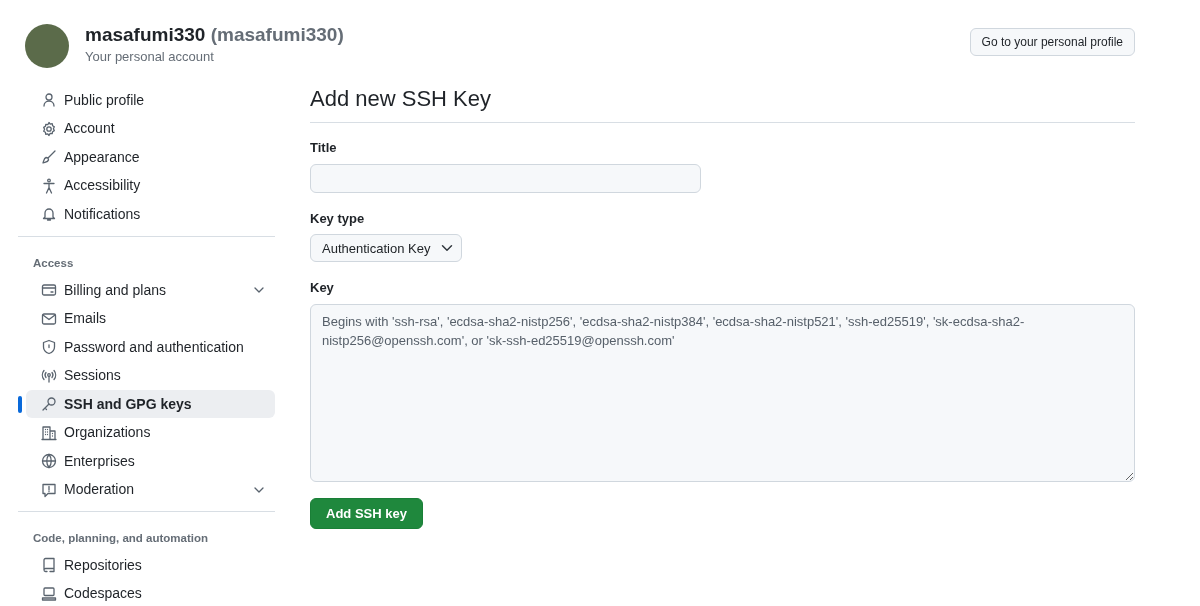 The width and height of the screenshot is (1200, 606). Describe the element at coordinates (386, 248) in the screenshot. I see `key-type-select: Authentication Key` at that location.